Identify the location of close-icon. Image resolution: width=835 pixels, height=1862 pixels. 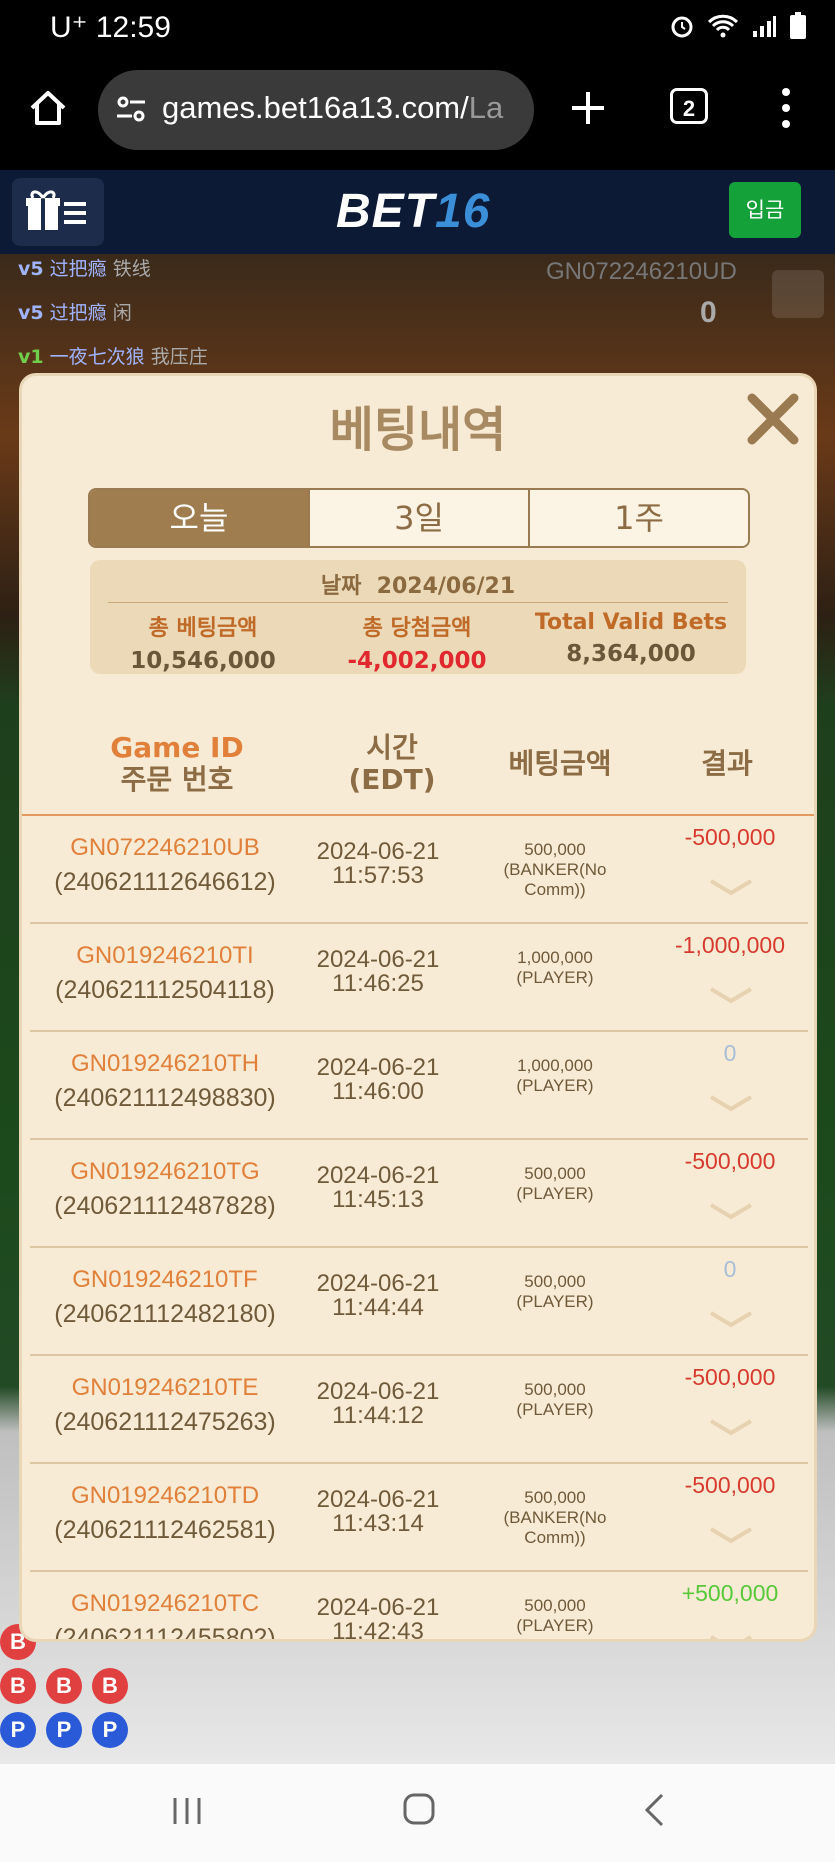
(773, 419).